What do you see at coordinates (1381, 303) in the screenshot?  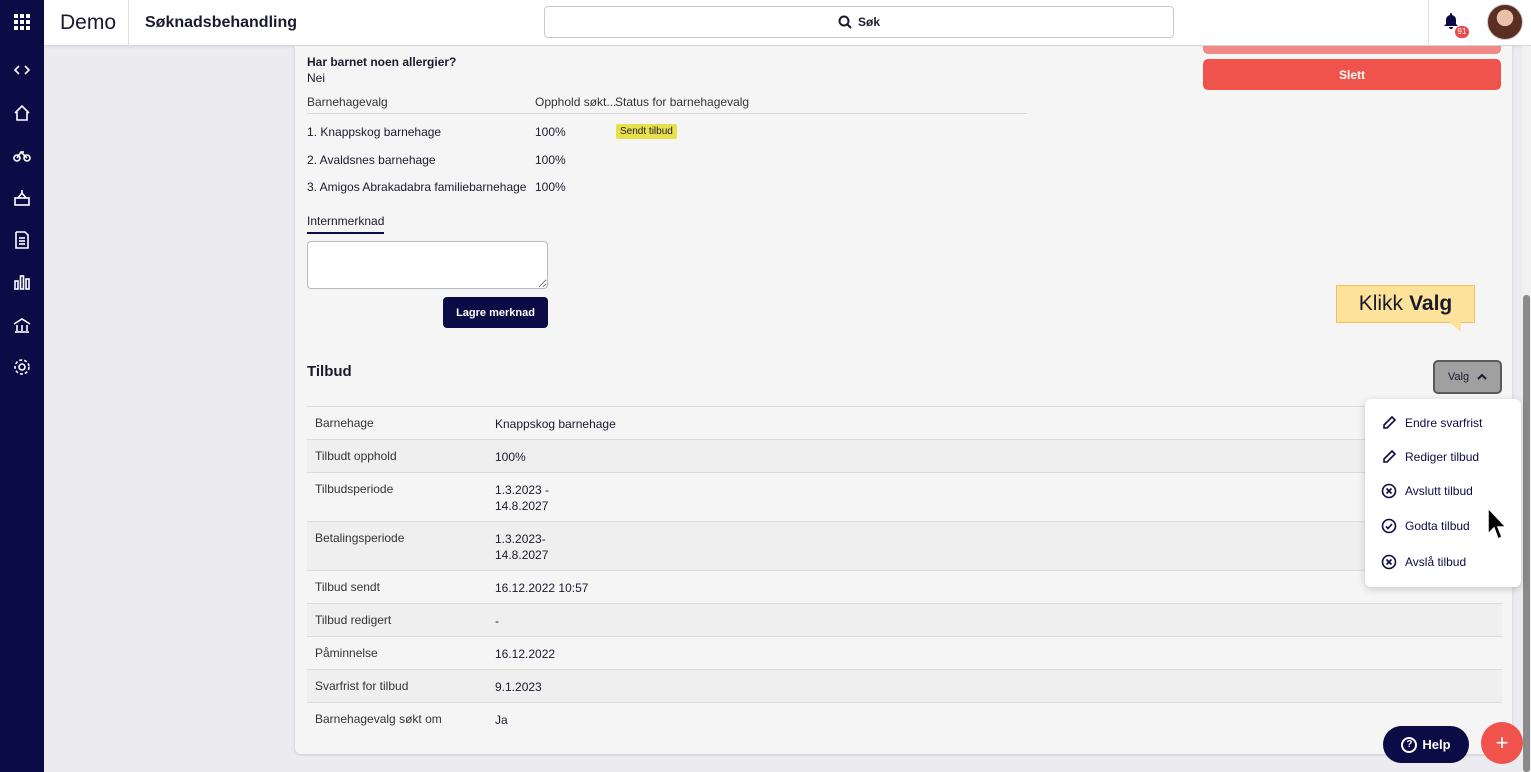 I see `tooltip-text: Klikk` at bounding box center [1381, 303].